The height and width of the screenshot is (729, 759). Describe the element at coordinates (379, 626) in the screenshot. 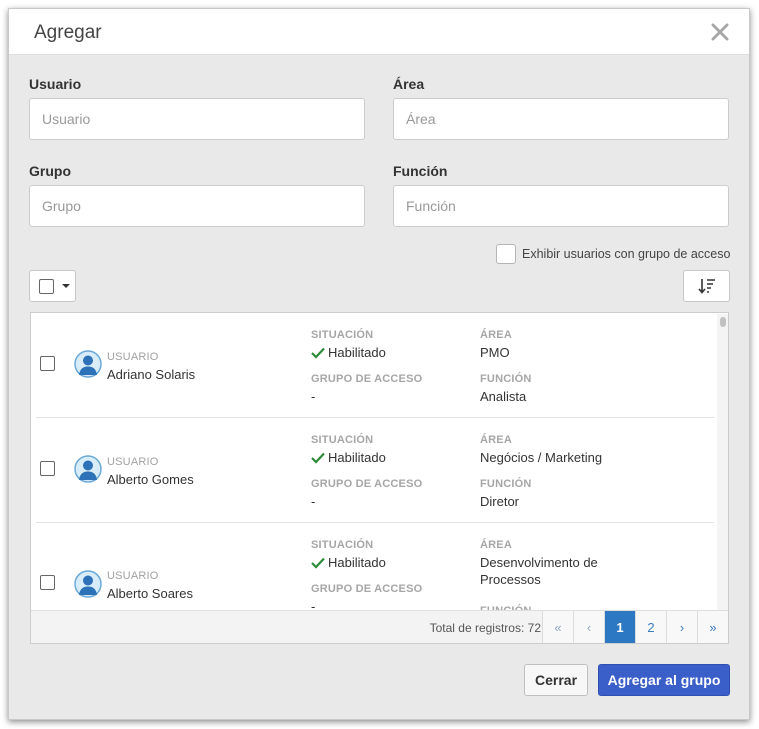

I see `list-footer: Total de registros: 72 « ‹ 1 2 › »` at that location.